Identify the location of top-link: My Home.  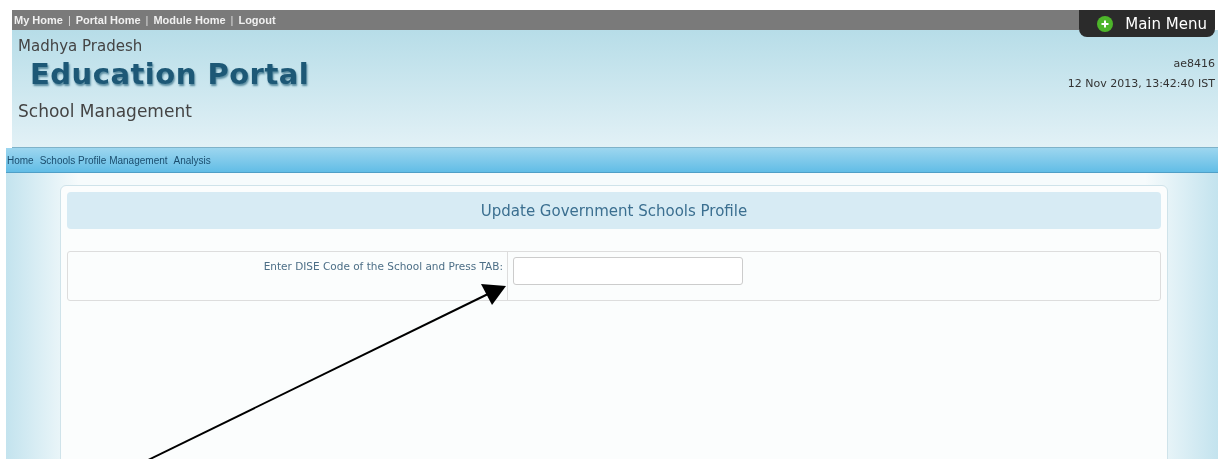
(38, 20).